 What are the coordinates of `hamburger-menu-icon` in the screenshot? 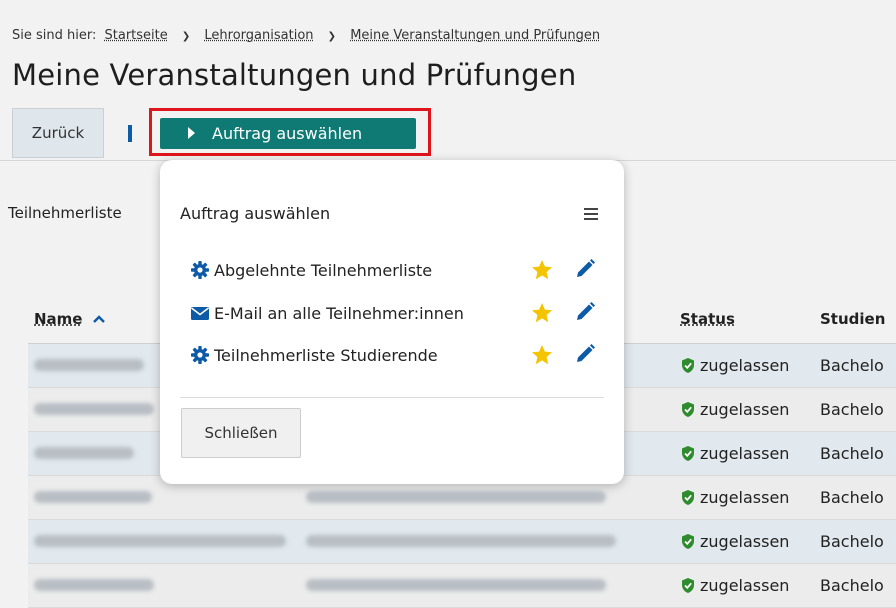 It's located at (591, 215).